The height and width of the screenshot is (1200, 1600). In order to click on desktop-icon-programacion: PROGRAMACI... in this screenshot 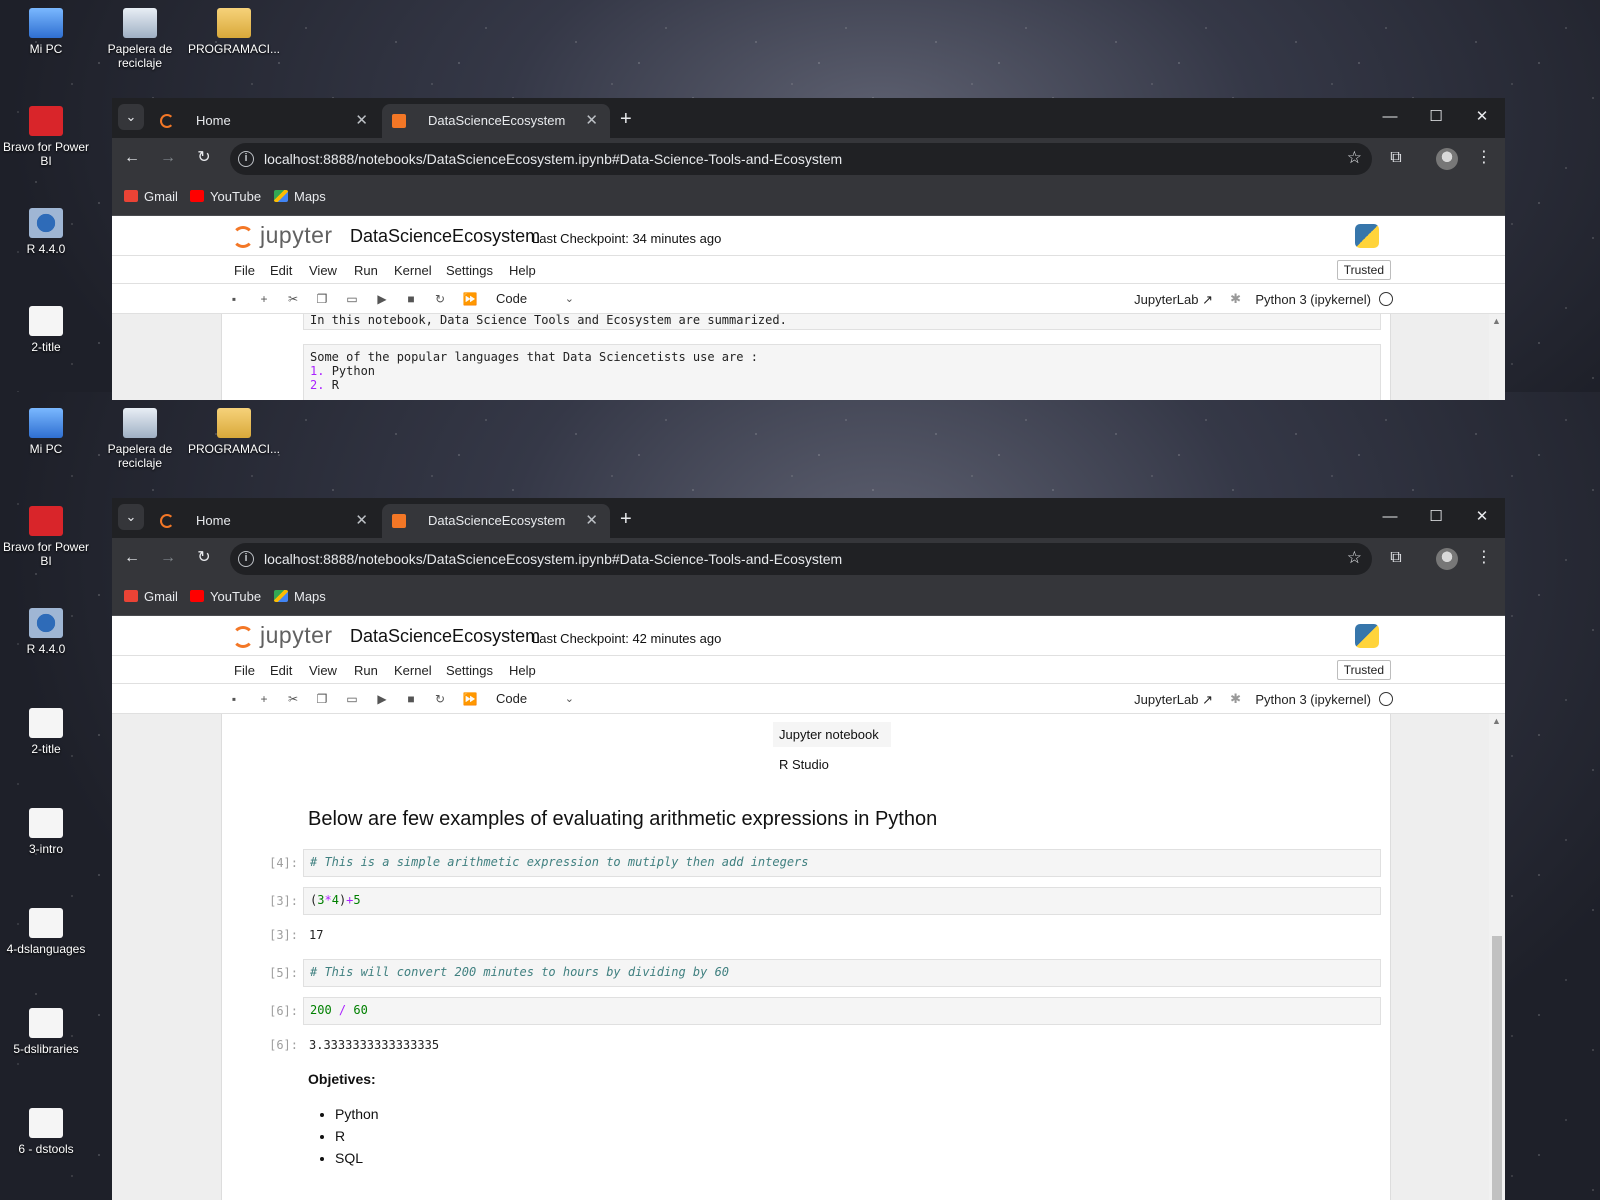, I will do `click(234, 432)`.